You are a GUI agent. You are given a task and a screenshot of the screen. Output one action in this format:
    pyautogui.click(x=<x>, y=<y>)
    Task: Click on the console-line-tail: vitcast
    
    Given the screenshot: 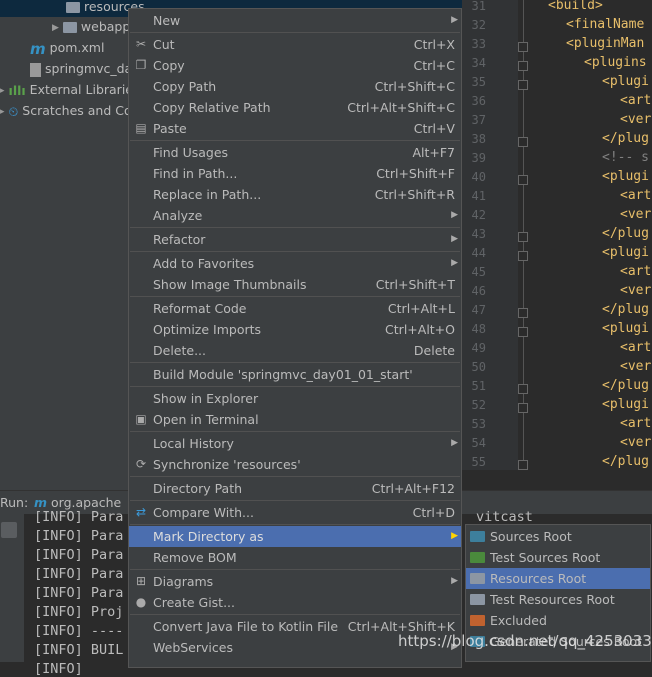 What is the action you would take?
    pyautogui.click(x=504, y=517)
    